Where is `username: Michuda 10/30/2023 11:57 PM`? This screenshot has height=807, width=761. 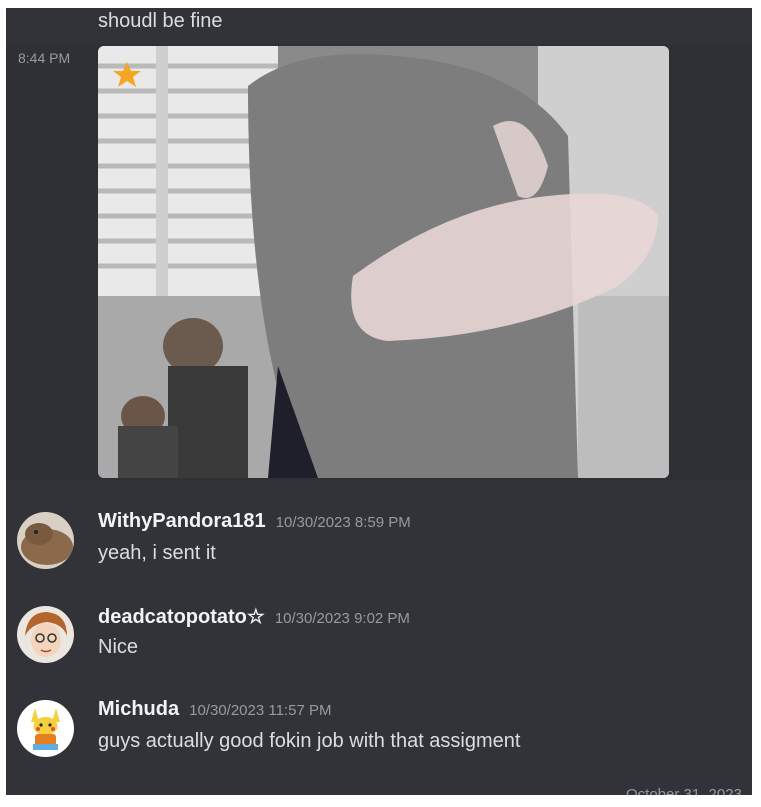
username: Michuda 10/30/2023 11:57 PM is located at coordinates (214, 709).